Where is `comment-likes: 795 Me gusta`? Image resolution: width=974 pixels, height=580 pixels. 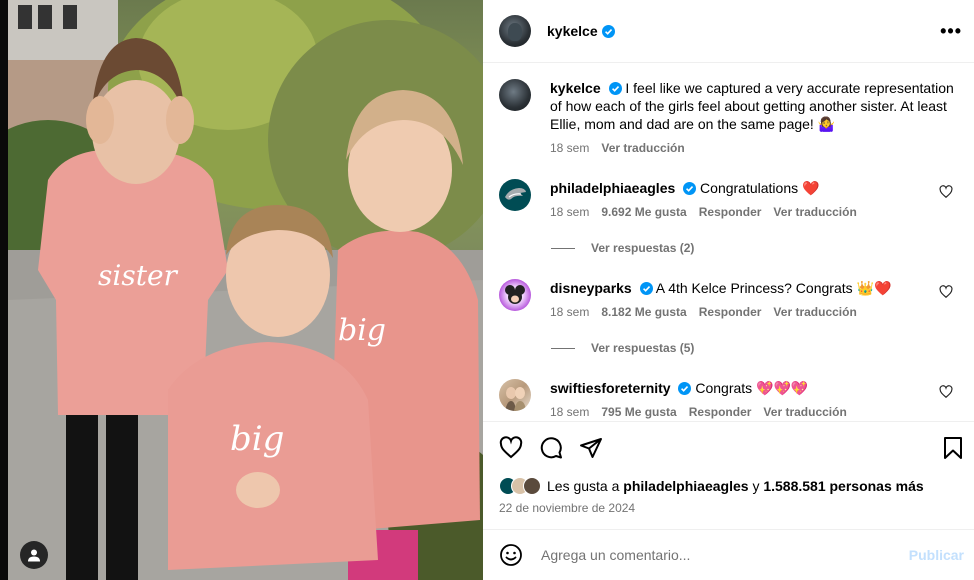 comment-likes: 795 Me gusta is located at coordinates (638, 412).